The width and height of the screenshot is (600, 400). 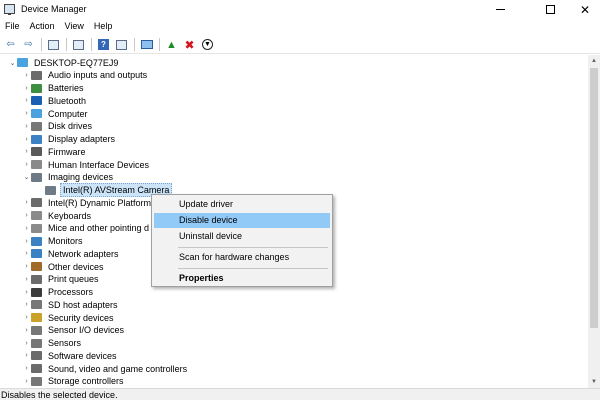 What do you see at coordinates (300, 27) in the screenshot?
I see `menu-bar: File Action View Help` at bounding box center [300, 27].